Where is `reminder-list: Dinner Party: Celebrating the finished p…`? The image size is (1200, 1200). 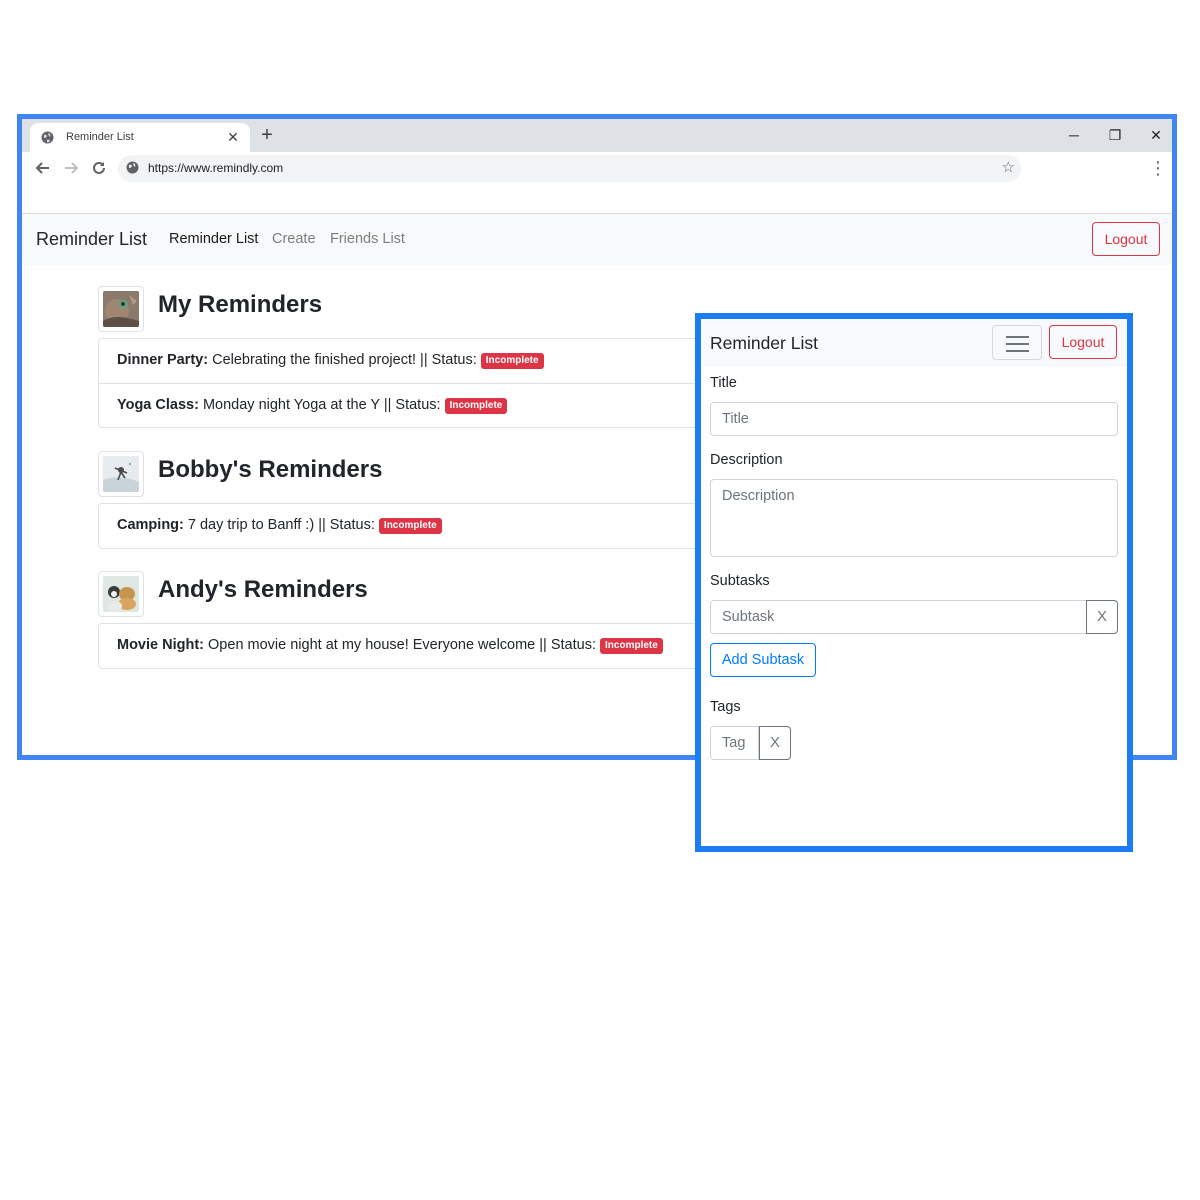 reminder-list: Dinner Party: Celebrating the finished p… is located at coordinates (398, 383).